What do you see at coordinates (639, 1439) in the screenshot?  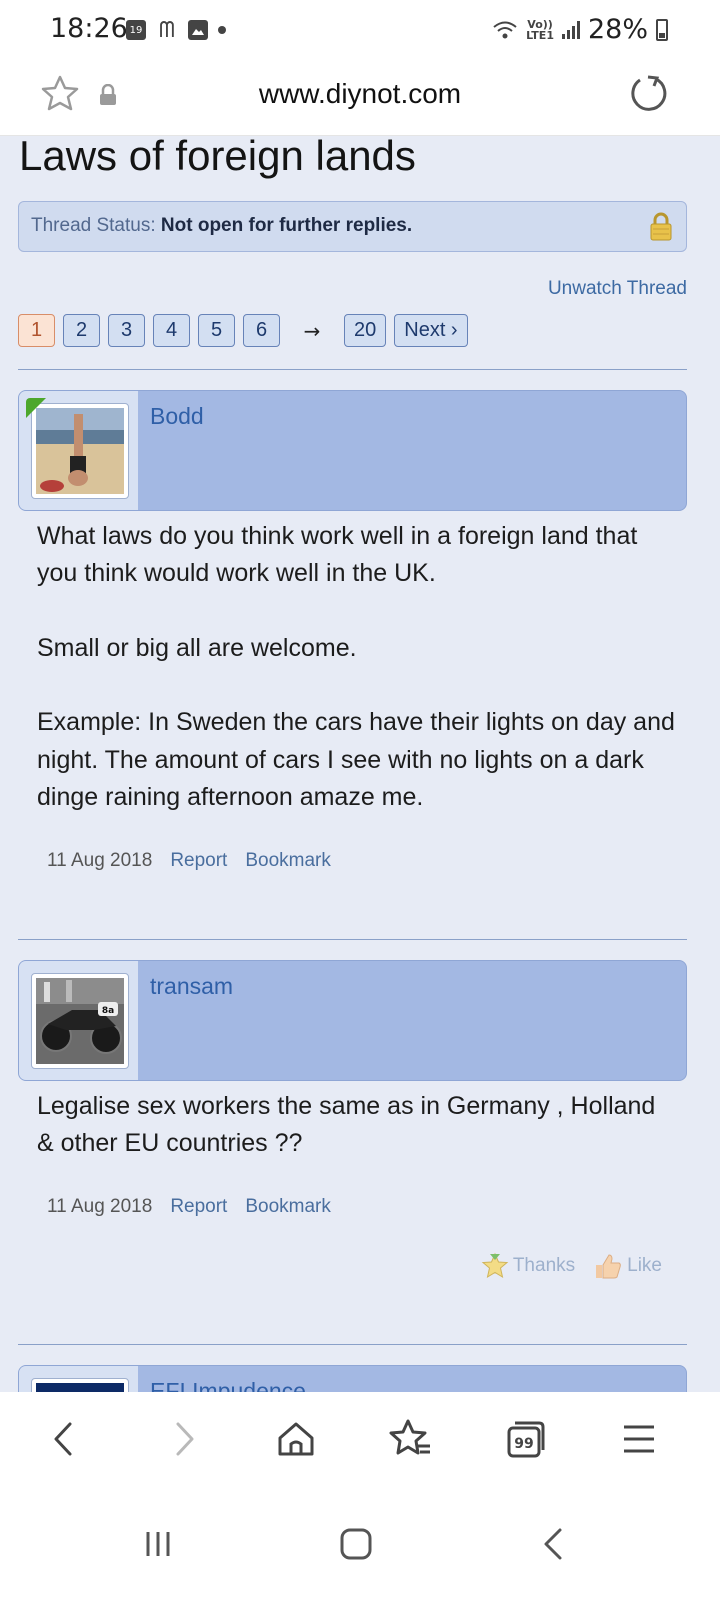 I see `menu-icon` at bounding box center [639, 1439].